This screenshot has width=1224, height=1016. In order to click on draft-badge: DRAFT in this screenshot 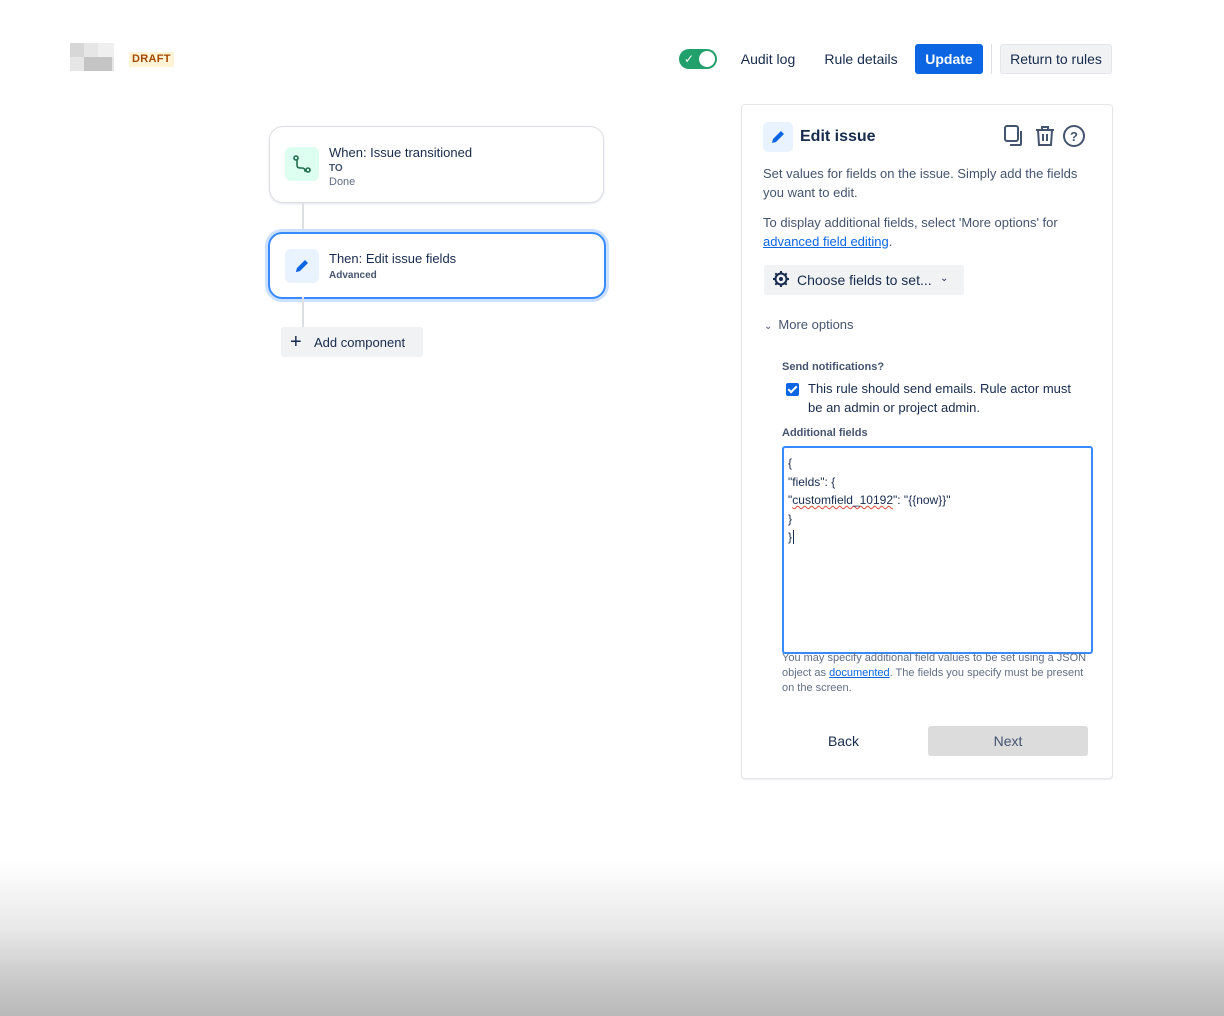, I will do `click(151, 59)`.